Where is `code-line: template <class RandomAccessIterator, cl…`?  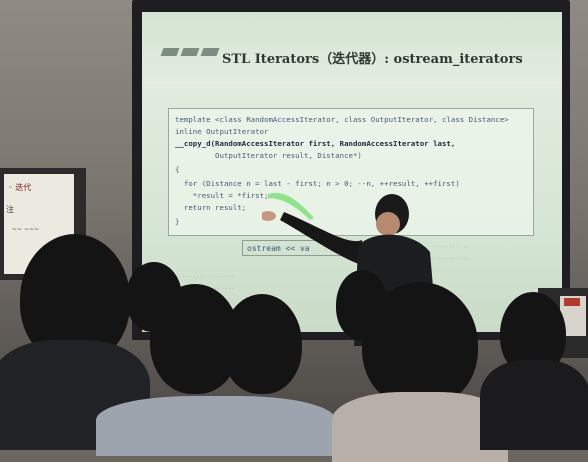 code-line: template <class RandomAccessIterator, cl… is located at coordinates (342, 119).